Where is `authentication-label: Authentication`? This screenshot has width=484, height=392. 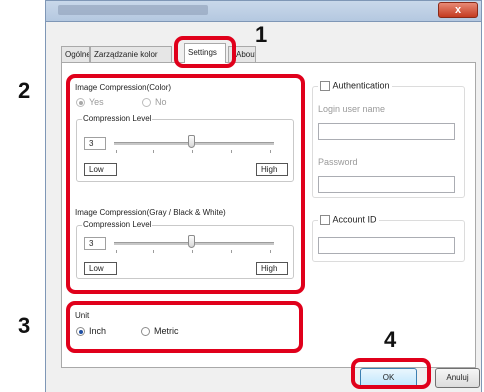 authentication-label: Authentication is located at coordinates (361, 85).